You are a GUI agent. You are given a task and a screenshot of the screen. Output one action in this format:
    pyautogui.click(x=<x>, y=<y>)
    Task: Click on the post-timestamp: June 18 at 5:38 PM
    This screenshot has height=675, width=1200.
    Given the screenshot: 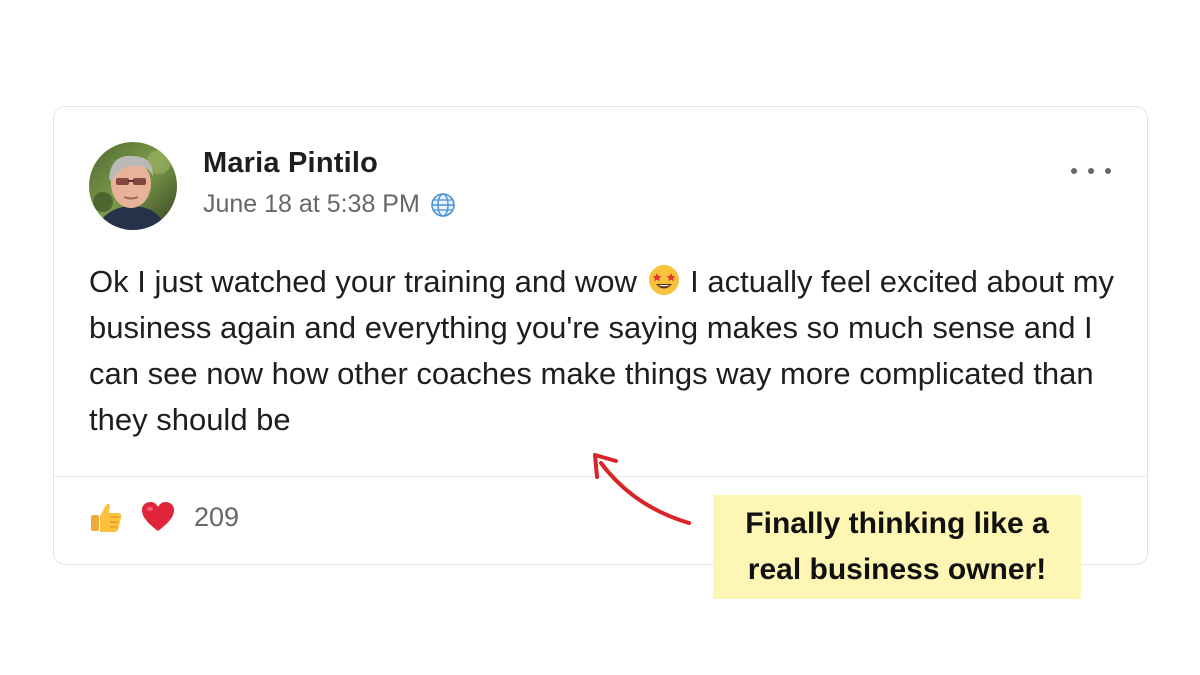 What is the action you would take?
    pyautogui.click(x=311, y=204)
    